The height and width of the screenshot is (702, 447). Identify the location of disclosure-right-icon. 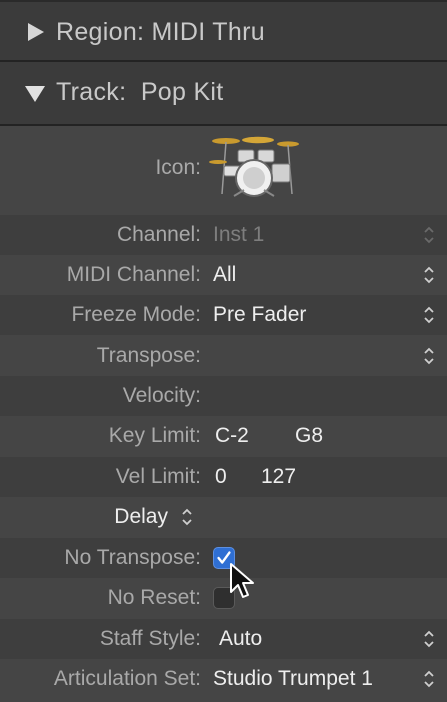
(35, 32).